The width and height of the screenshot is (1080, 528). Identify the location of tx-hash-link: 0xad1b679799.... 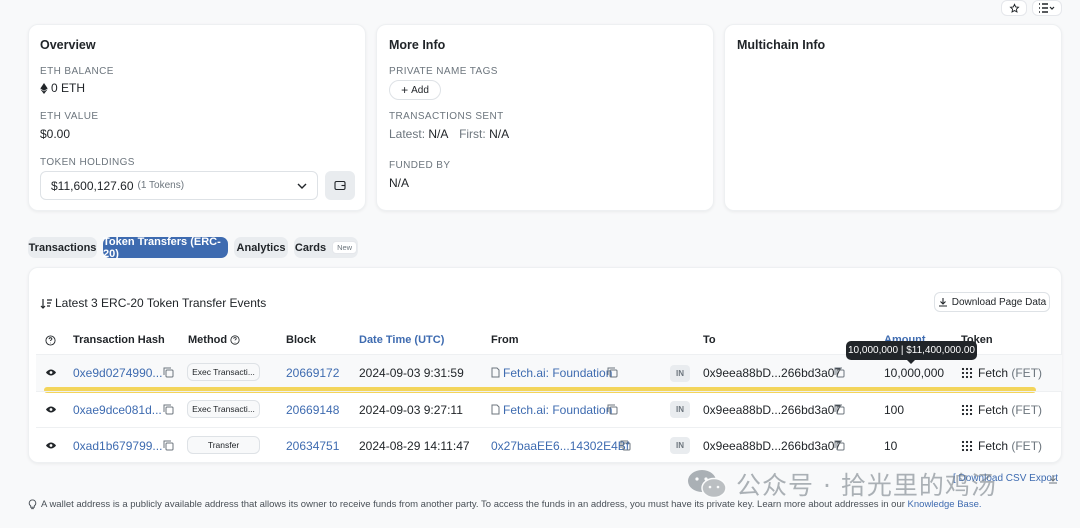
(117, 446).